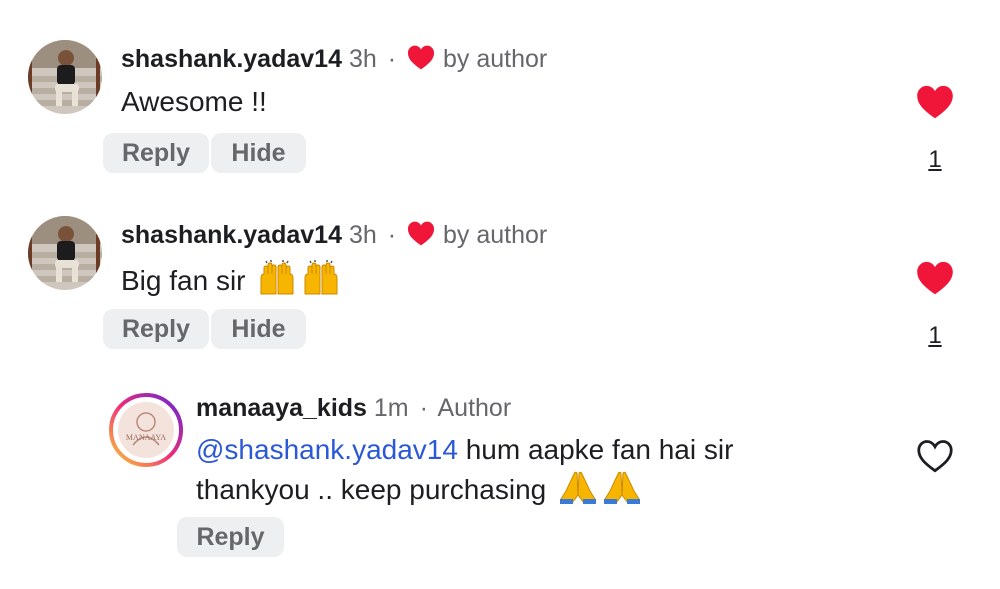 The image size is (1000, 589). What do you see at coordinates (371, 489) in the screenshot?
I see `comment-text: thankyou .. keep purchasing` at bounding box center [371, 489].